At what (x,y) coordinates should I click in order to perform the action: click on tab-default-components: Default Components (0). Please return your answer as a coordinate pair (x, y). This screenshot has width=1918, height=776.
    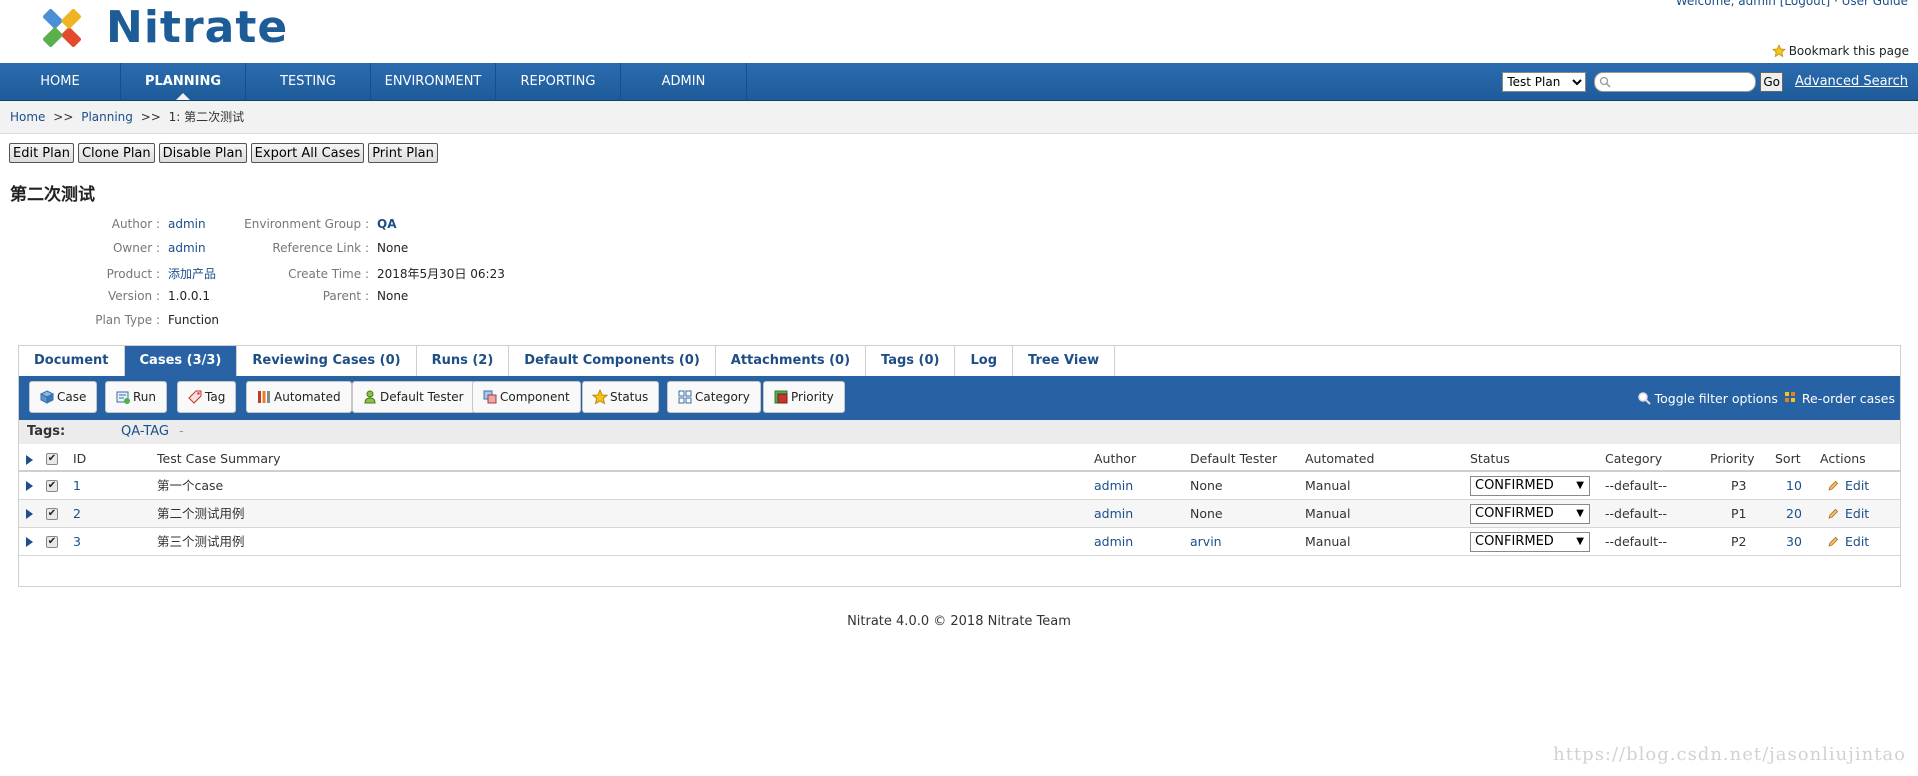
    Looking at the image, I should click on (612, 361).